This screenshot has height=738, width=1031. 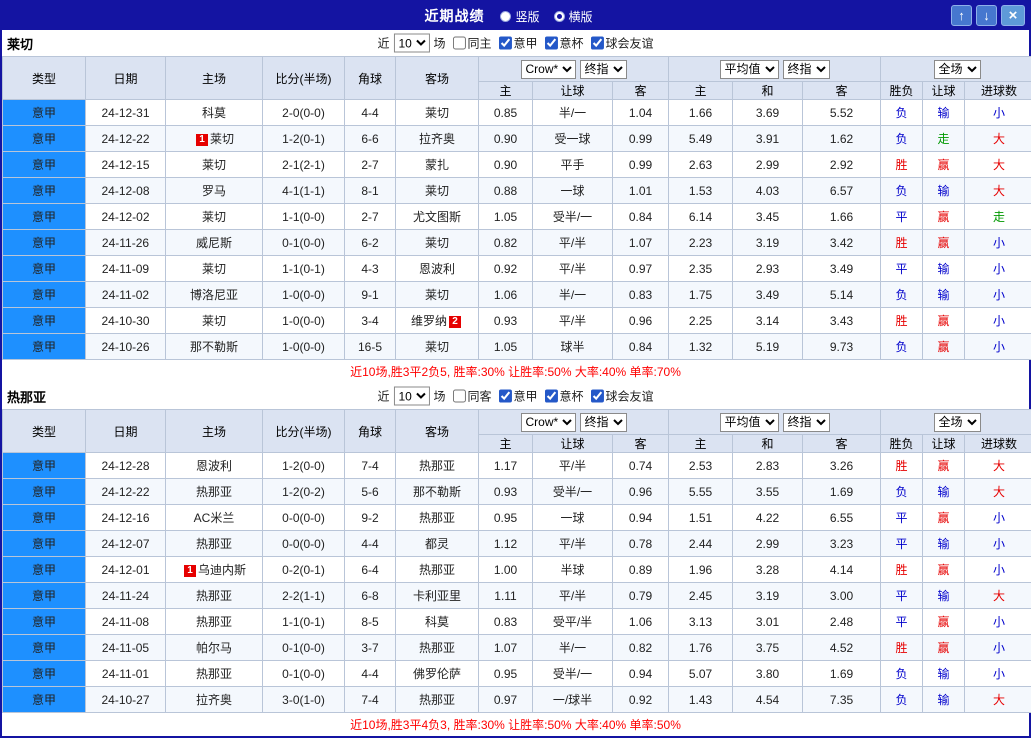 I want to click on date-cell: 24-11-05, so click(x=126, y=648).